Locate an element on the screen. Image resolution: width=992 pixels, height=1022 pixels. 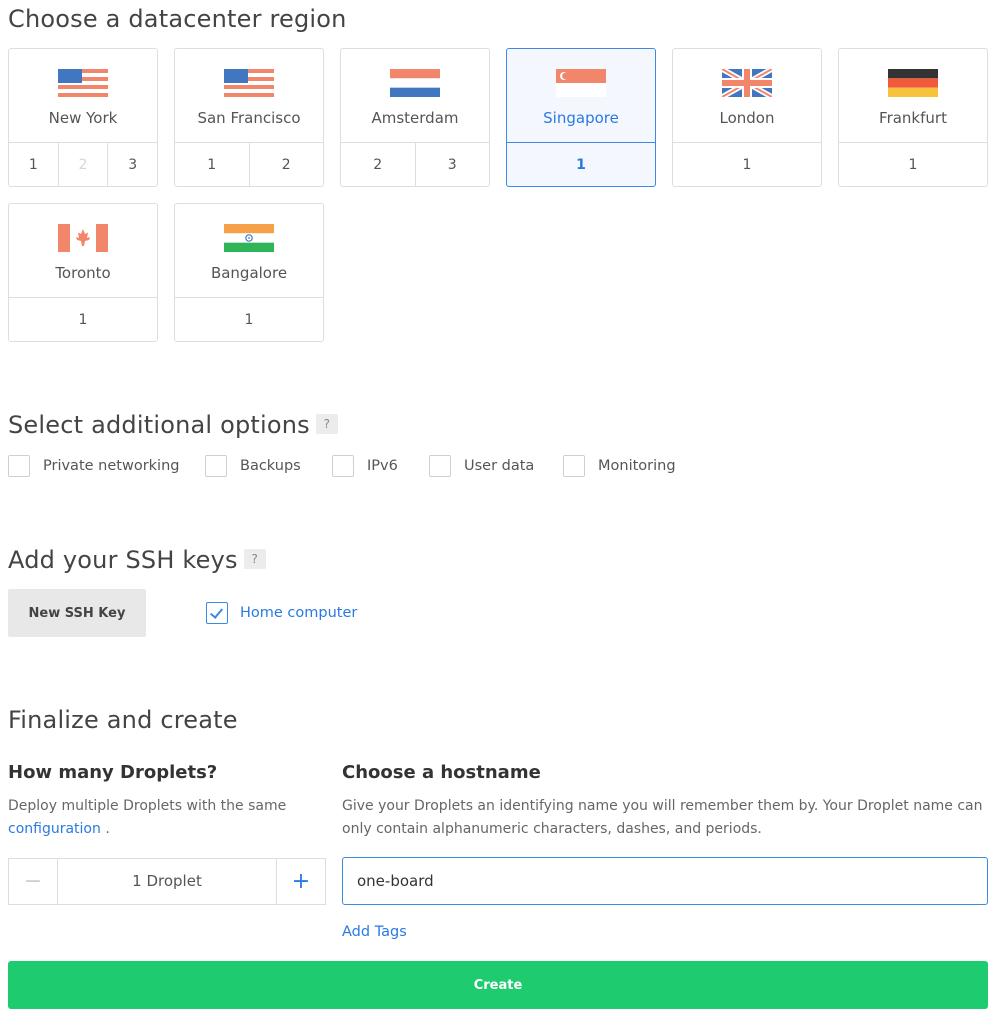
nl-flag-icon is located at coordinates (415, 83).